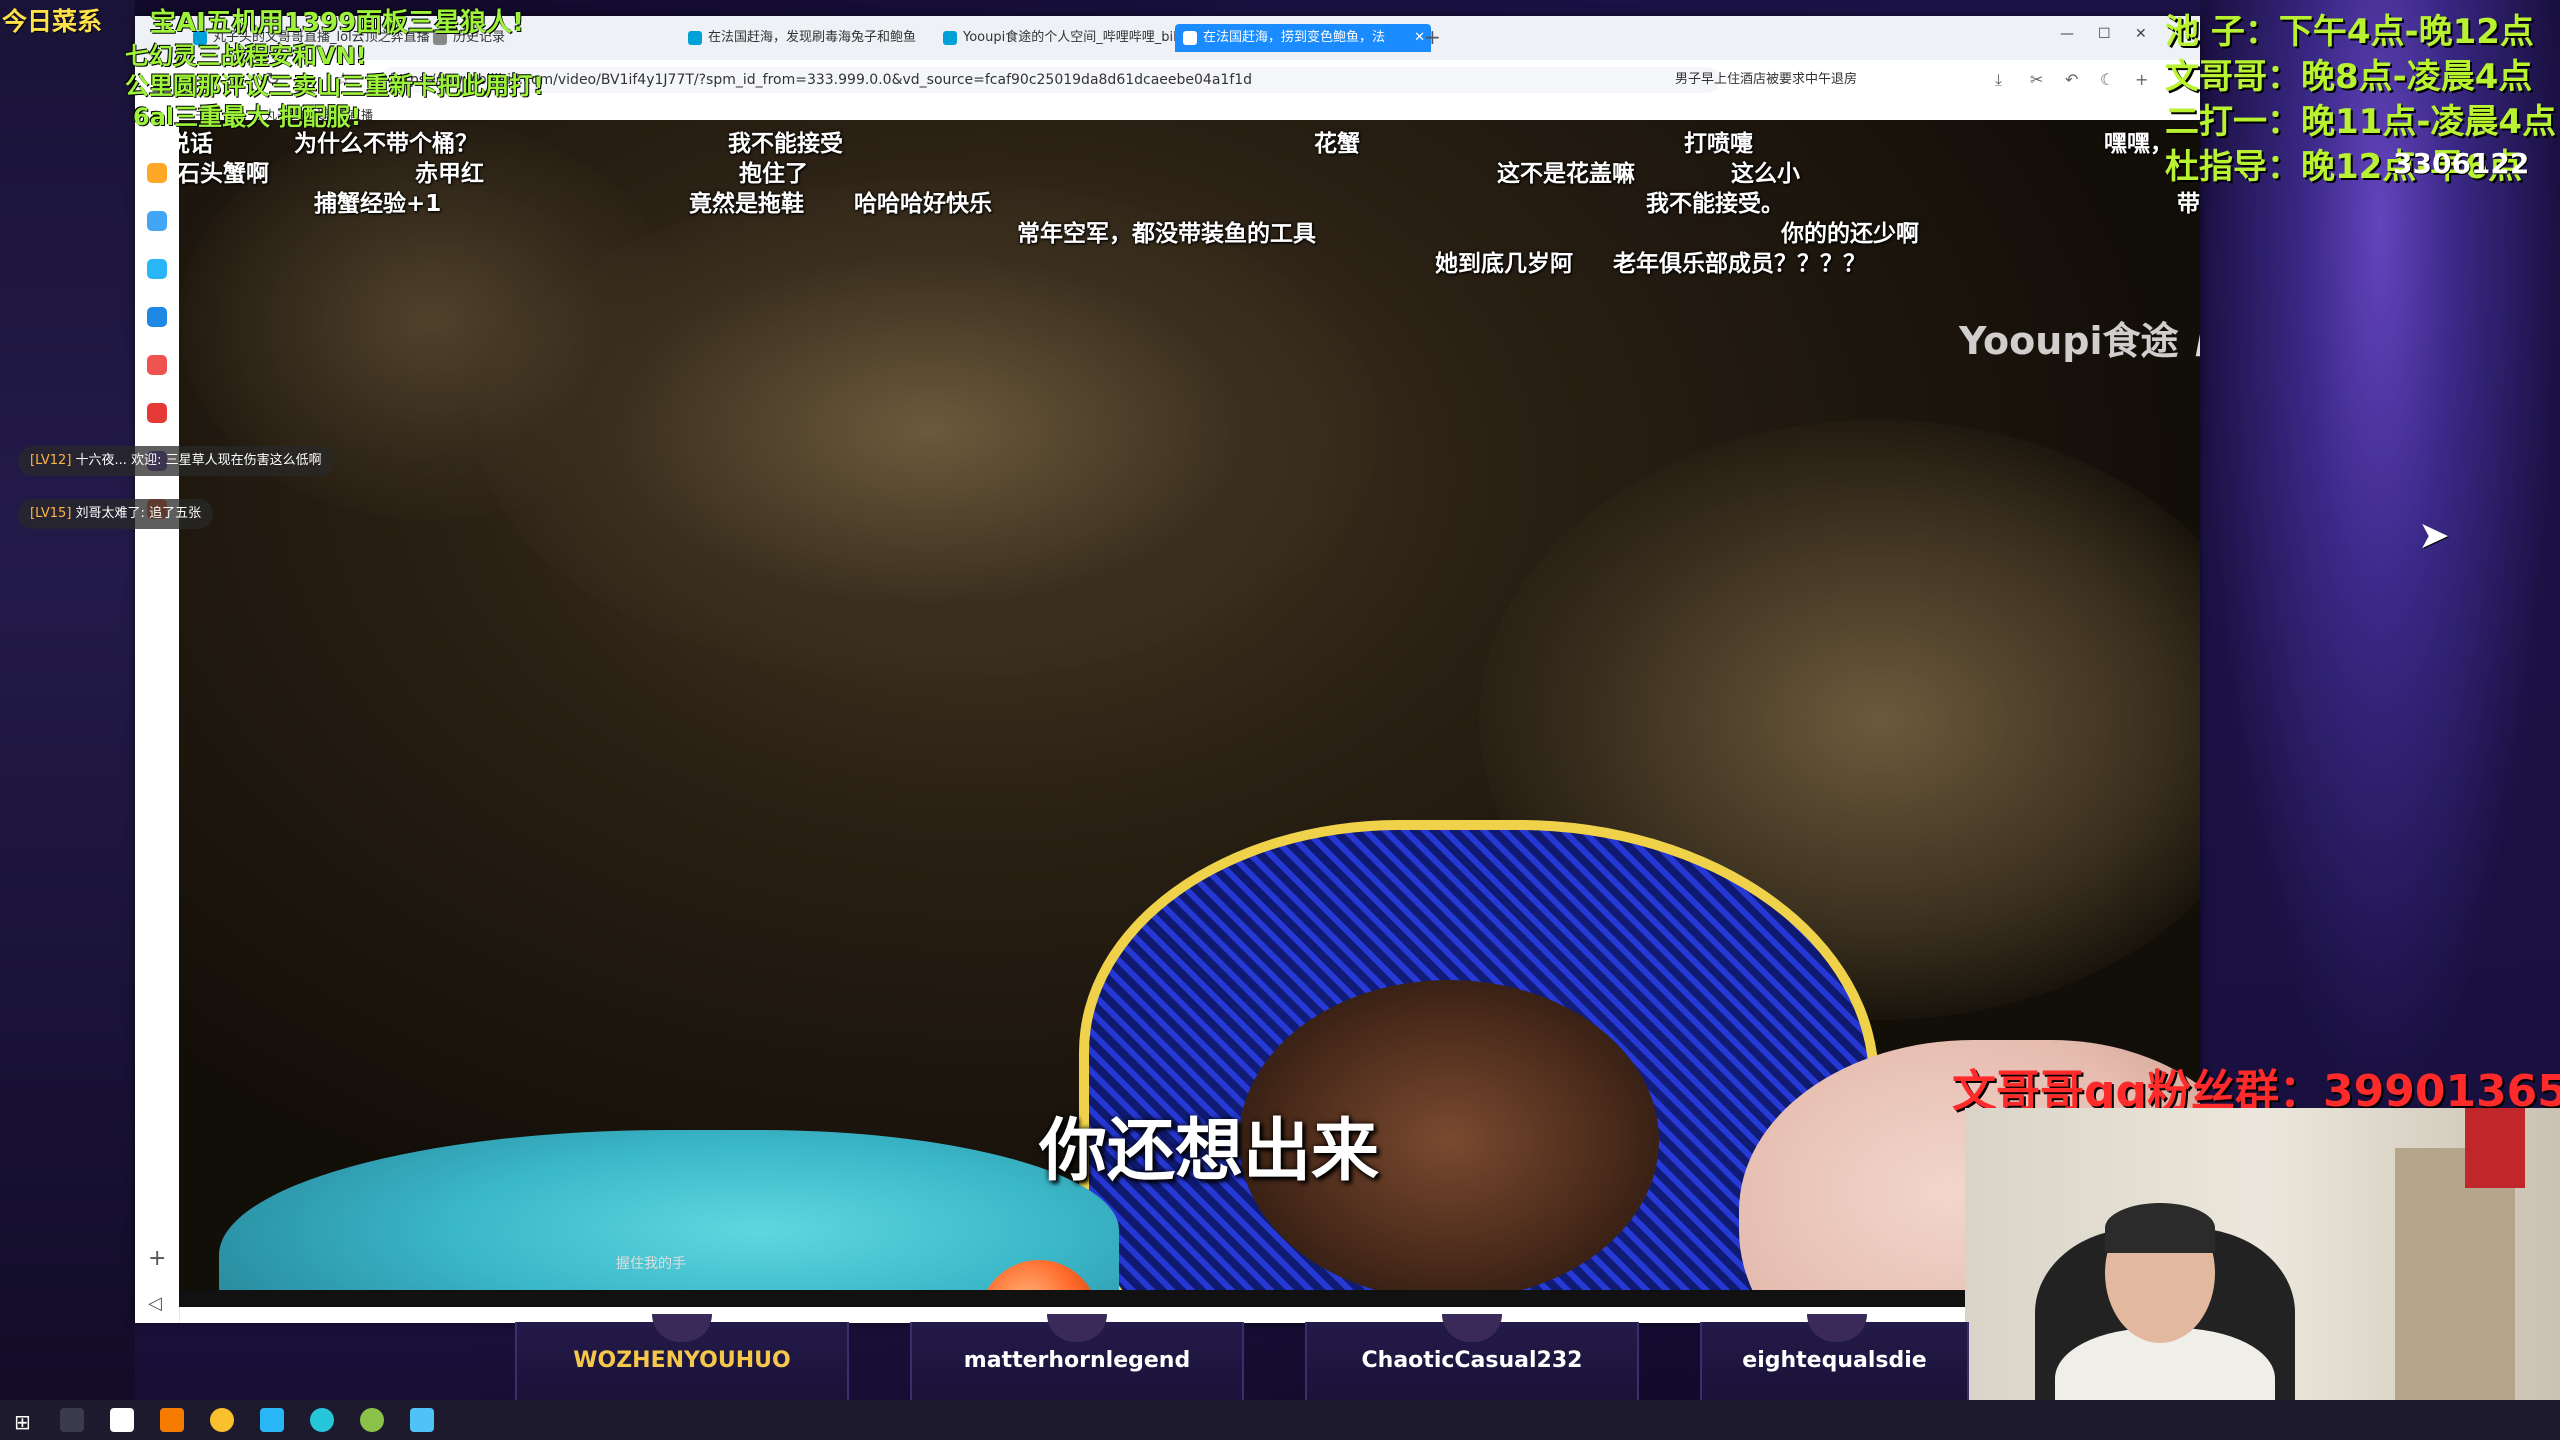 The height and width of the screenshot is (1440, 2560). Describe the element at coordinates (1566, 174) in the screenshot. I see `danmaku: 这不是花盖嘛` at that location.